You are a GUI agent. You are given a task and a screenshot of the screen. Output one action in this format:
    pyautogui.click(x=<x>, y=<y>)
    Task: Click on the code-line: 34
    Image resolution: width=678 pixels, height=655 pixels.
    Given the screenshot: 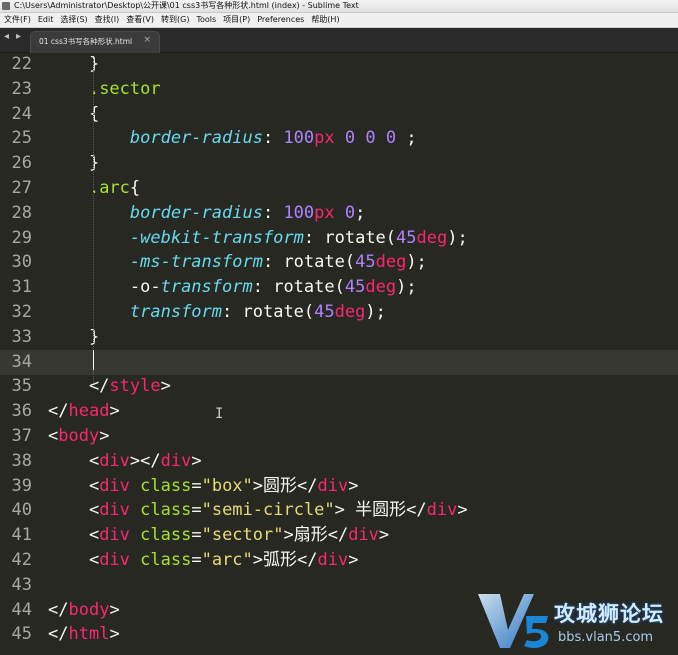 What is the action you would take?
    pyautogui.click(x=339, y=362)
    